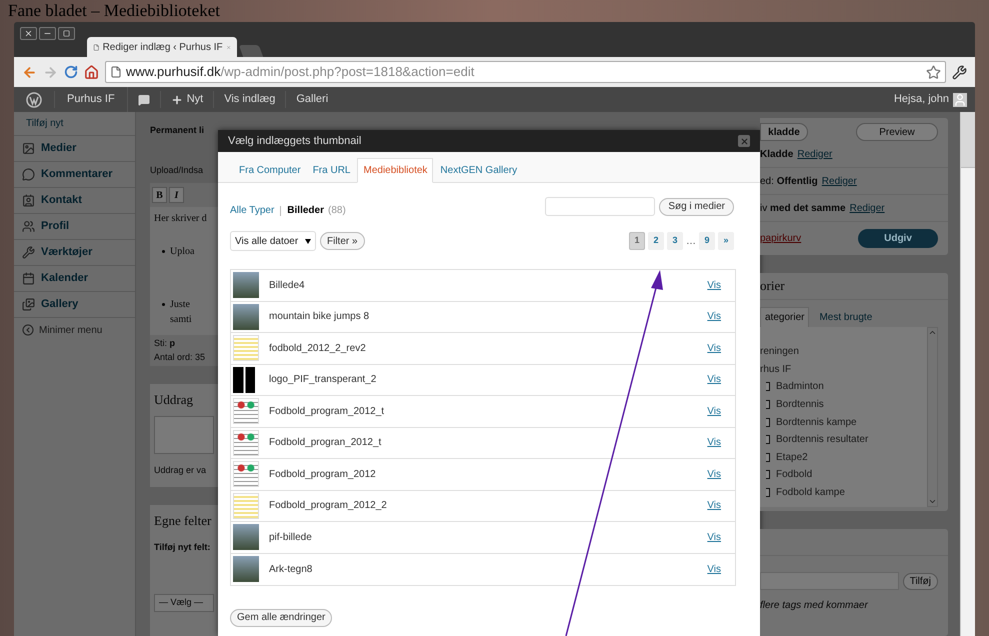  Describe the element at coordinates (337, 211) in the screenshot. I see `item-count: (88)` at that location.